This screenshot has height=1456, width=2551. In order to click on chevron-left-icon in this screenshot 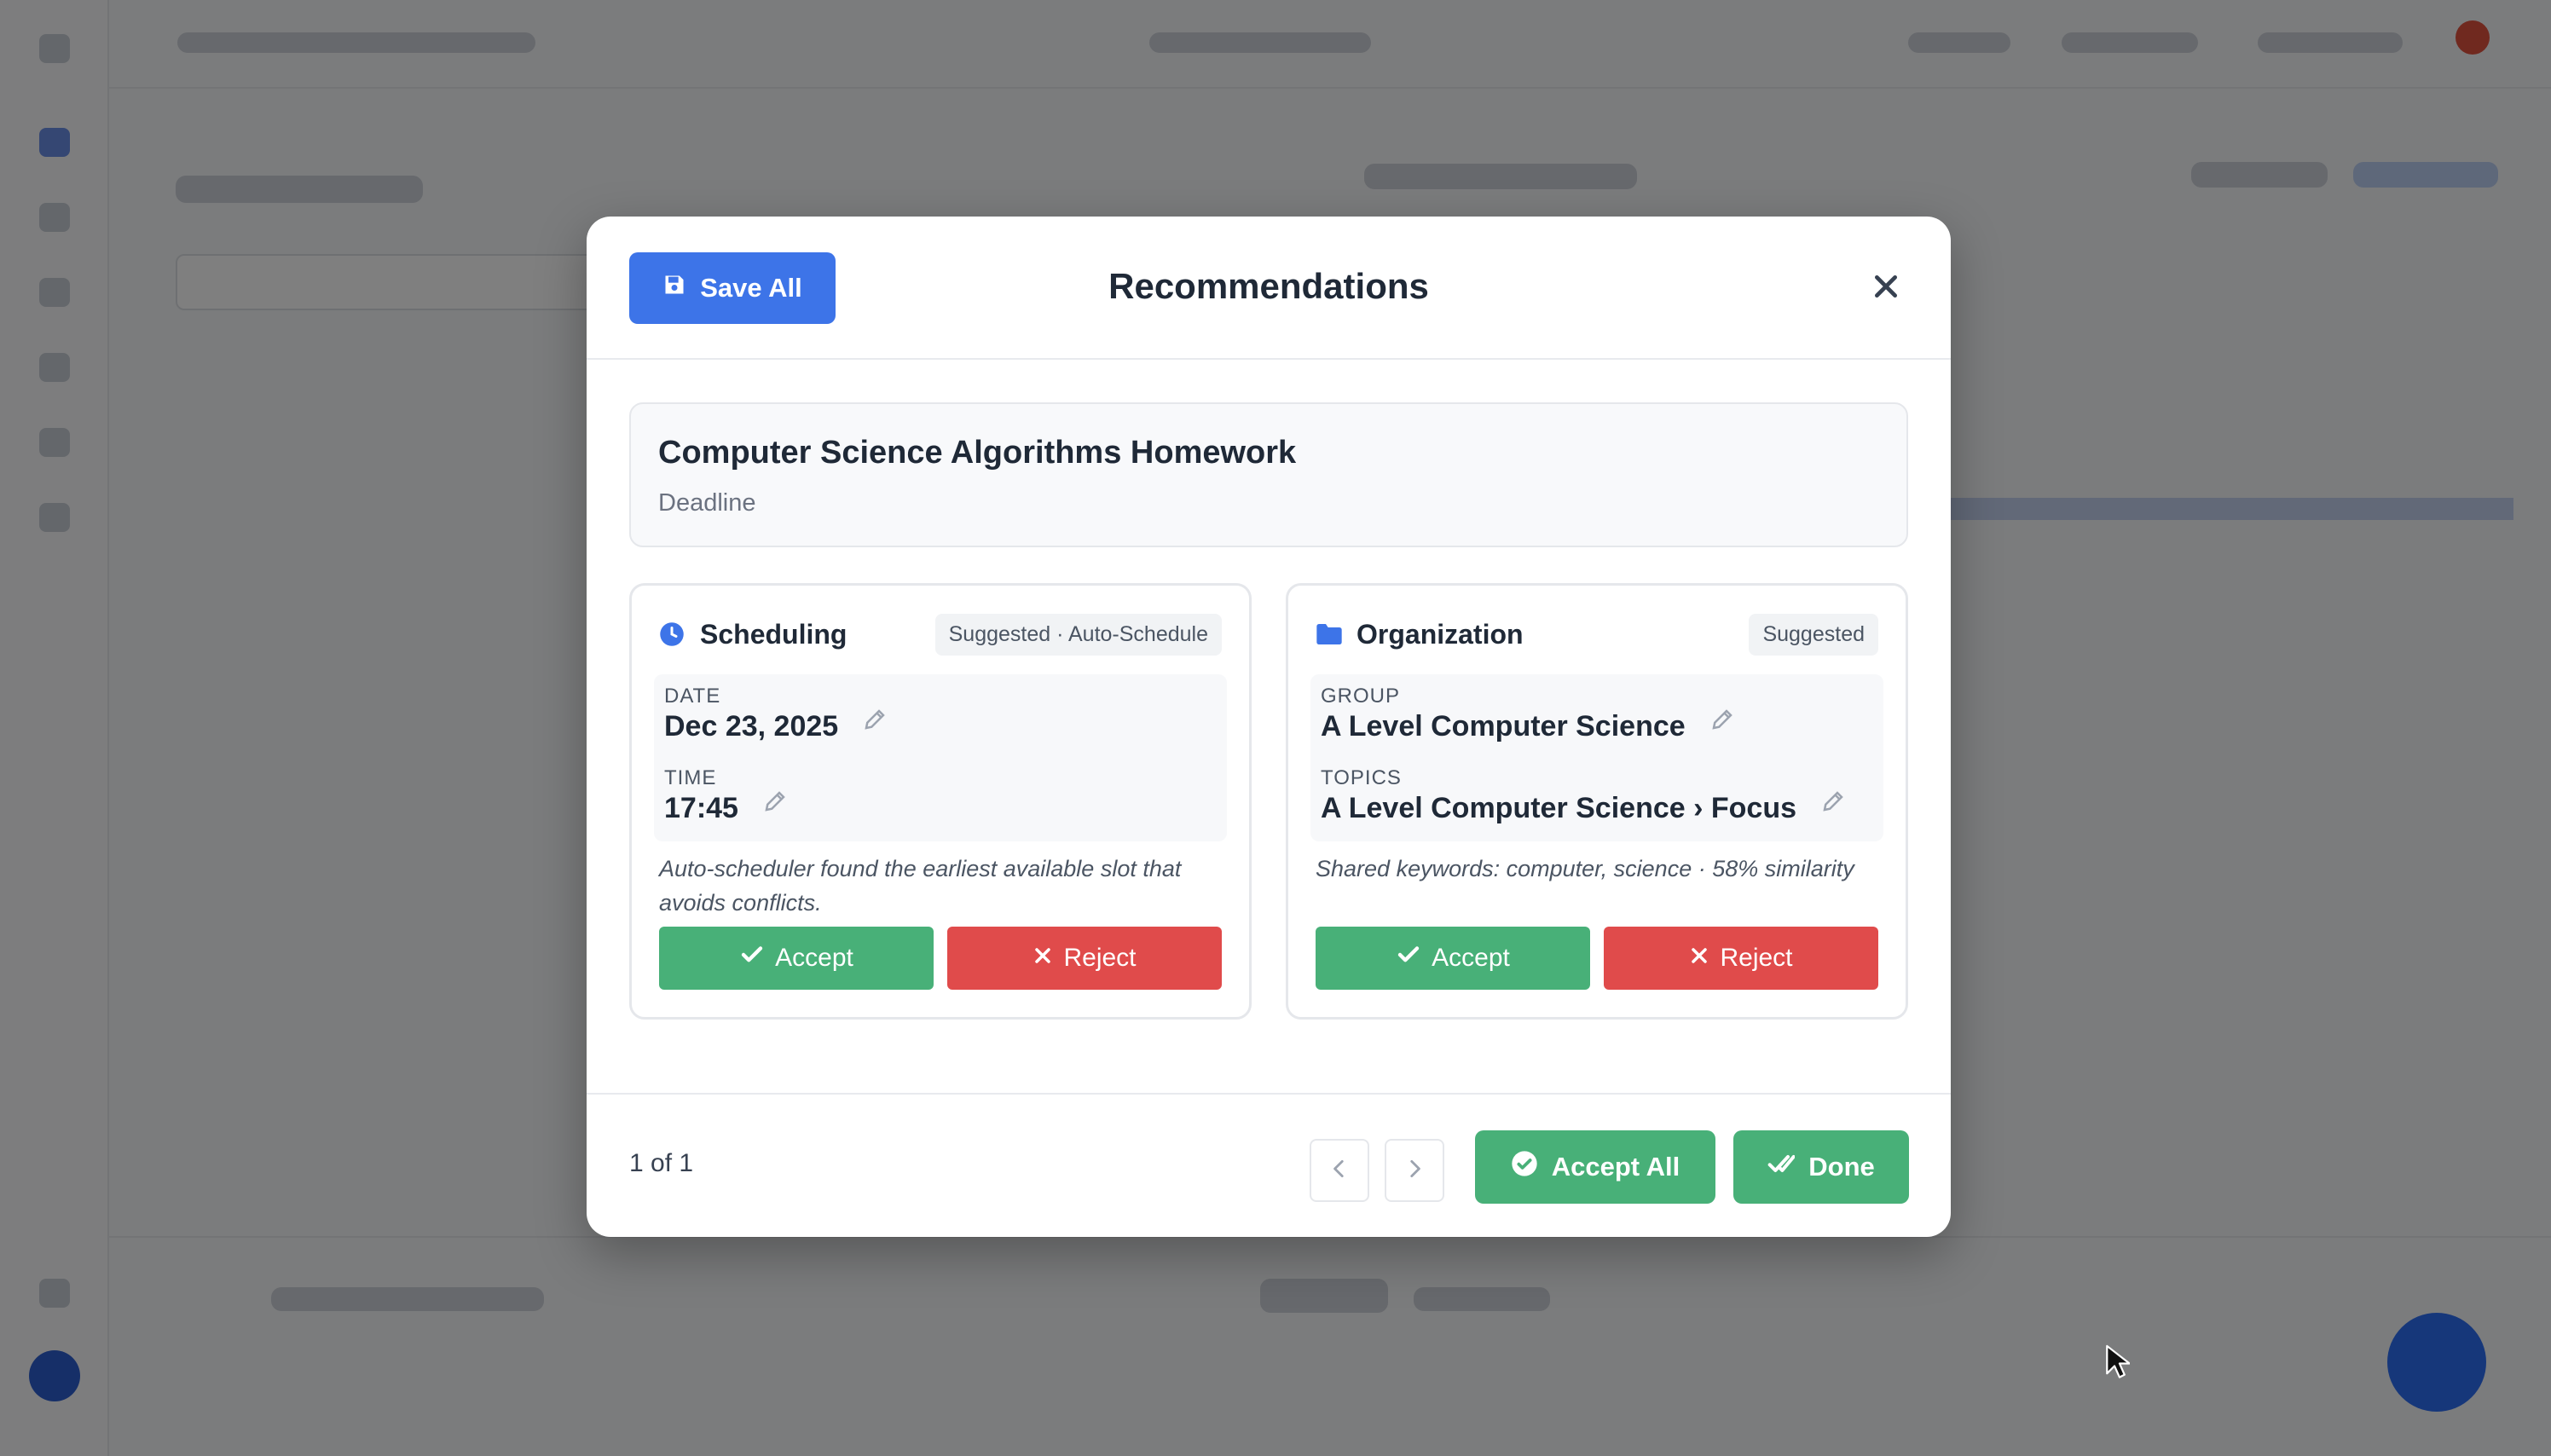, I will do `click(1339, 1171)`.